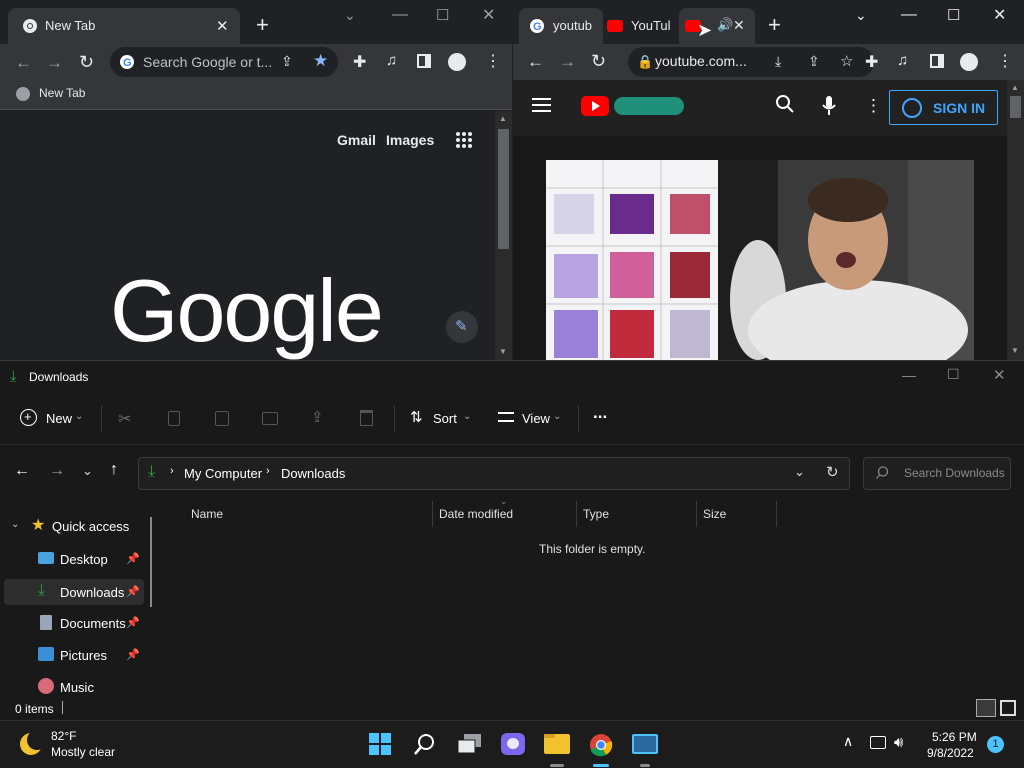 This screenshot has width=1024, height=768. I want to click on details-view-icon, so click(986, 708).